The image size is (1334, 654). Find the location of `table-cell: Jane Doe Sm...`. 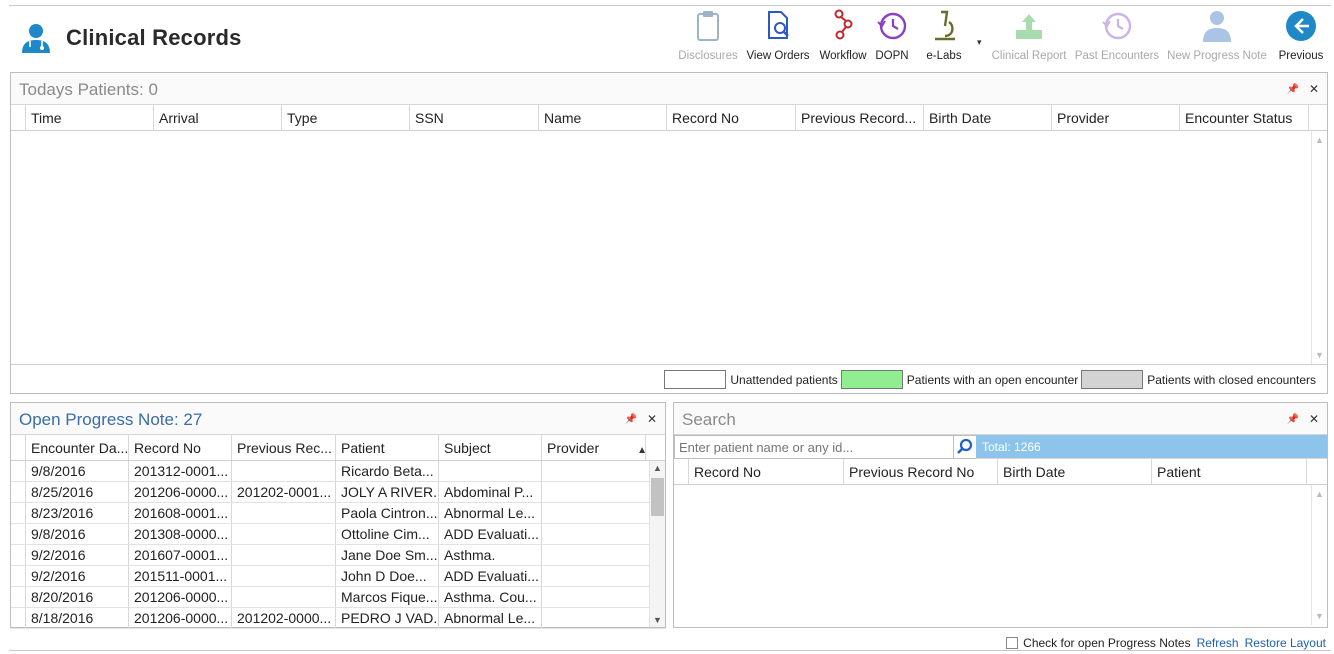

table-cell: Jane Doe Sm... is located at coordinates (387, 555).